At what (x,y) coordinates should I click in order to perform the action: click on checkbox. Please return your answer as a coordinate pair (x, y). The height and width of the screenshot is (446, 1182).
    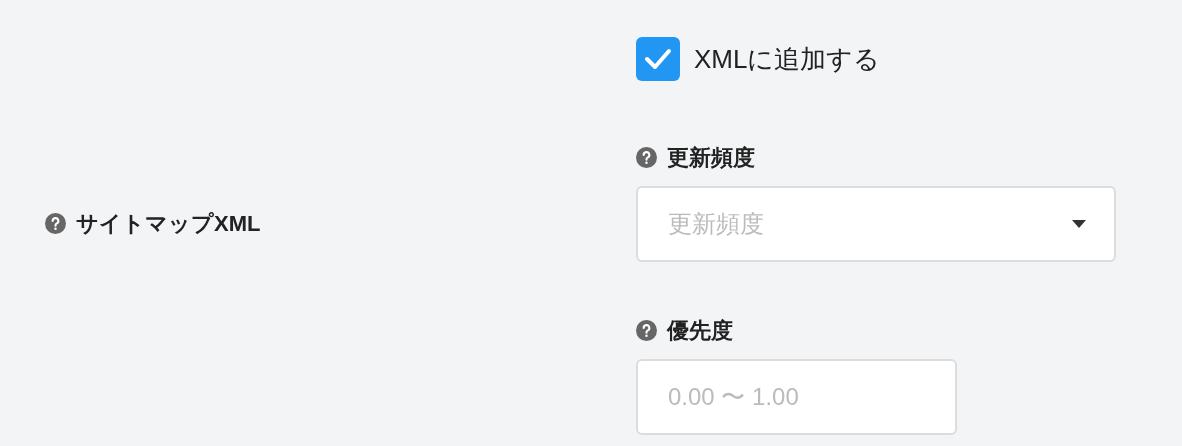
    Looking at the image, I should click on (658, 59).